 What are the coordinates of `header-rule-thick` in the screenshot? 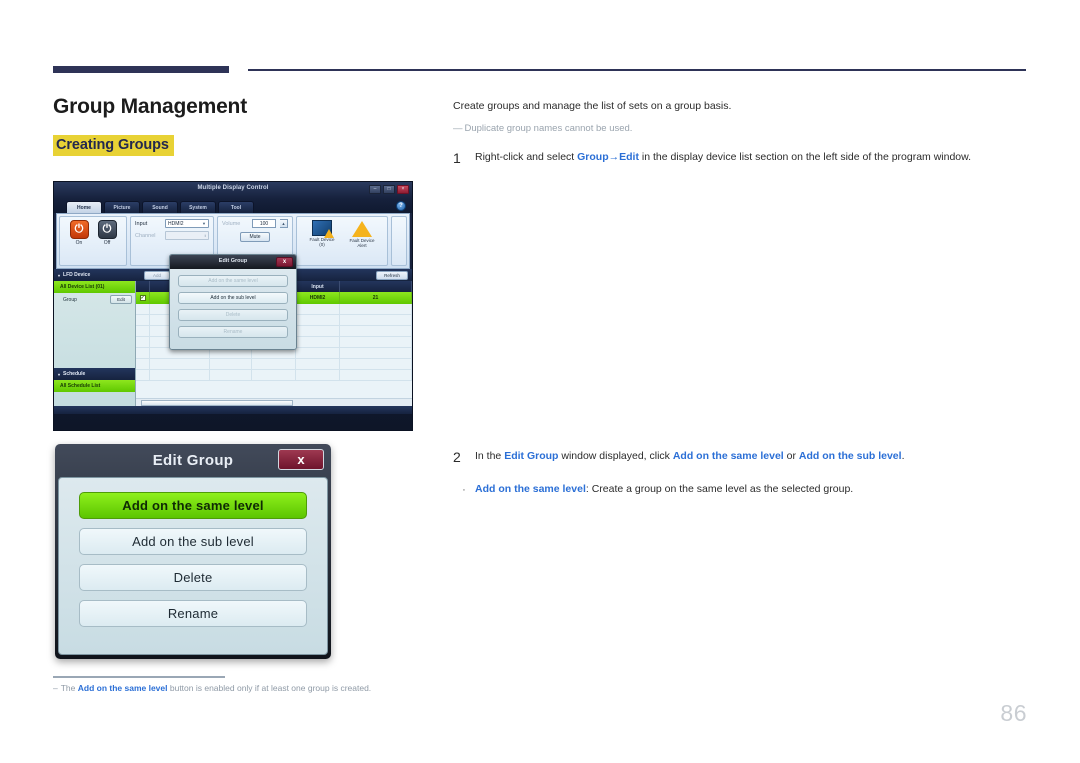 It's located at (141, 69).